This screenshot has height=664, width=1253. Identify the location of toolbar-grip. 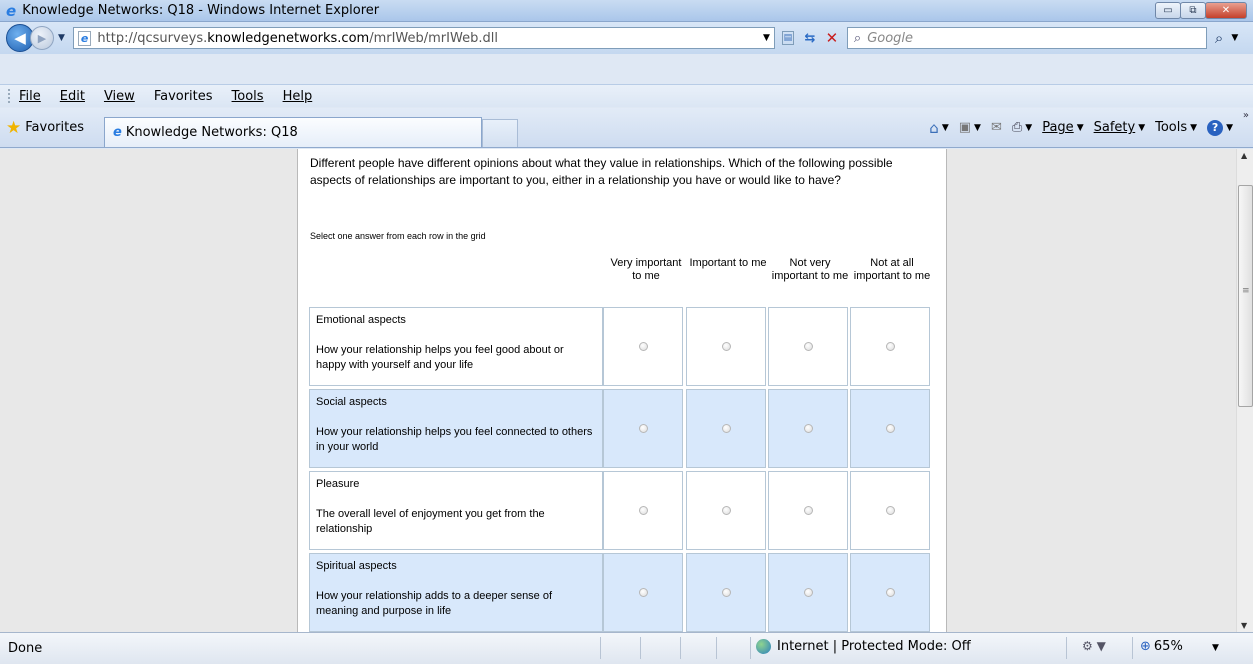
(9, 96).